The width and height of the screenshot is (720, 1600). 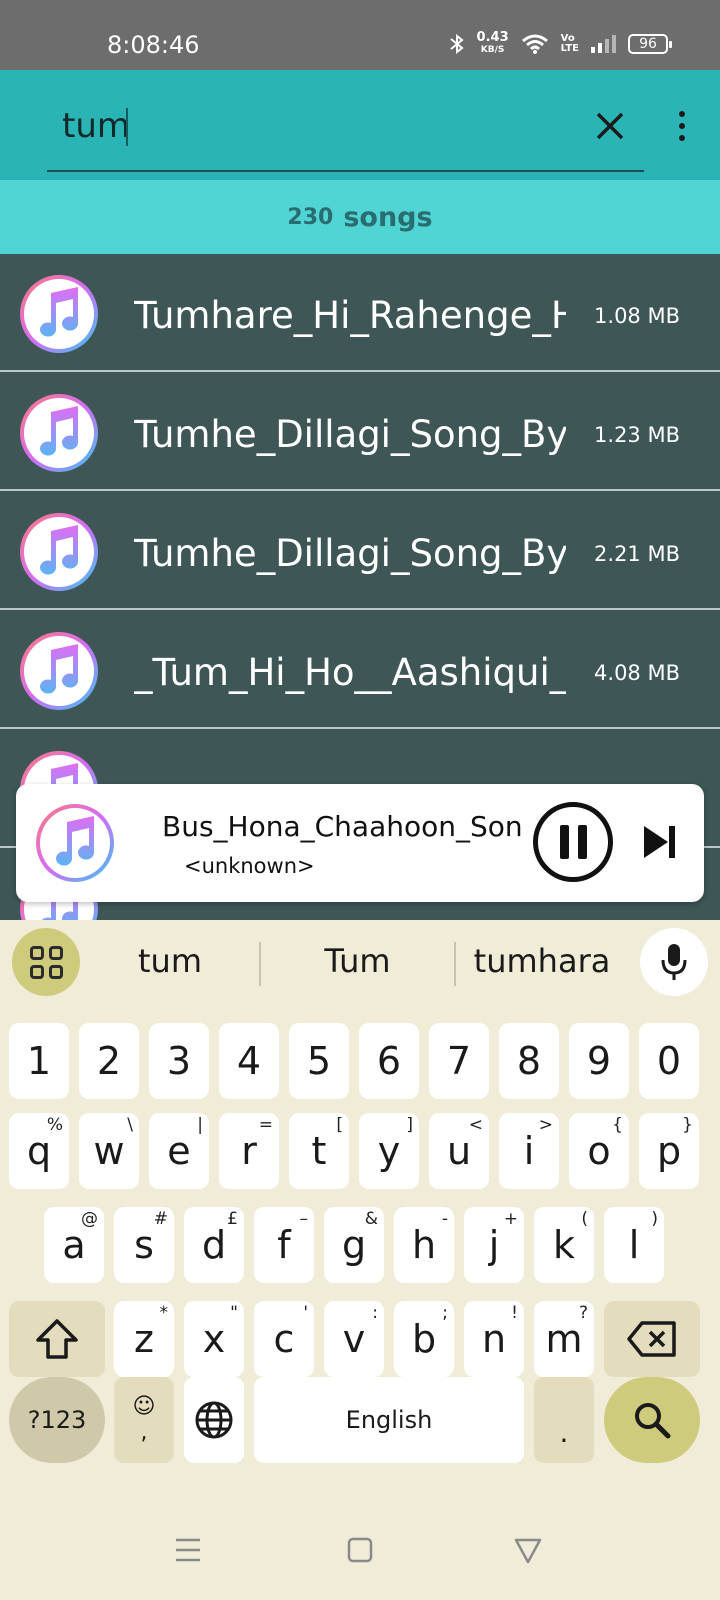 I want to click on search-icon, so click(x=653, y=1421).